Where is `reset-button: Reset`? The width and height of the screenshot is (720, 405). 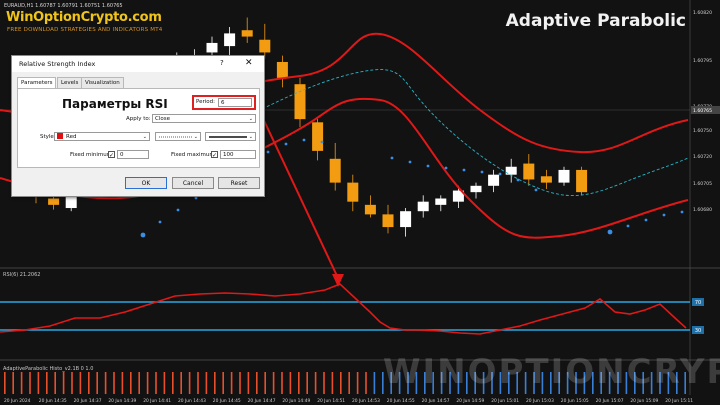
reset-button: Reset is located at coordinates (239, 183).